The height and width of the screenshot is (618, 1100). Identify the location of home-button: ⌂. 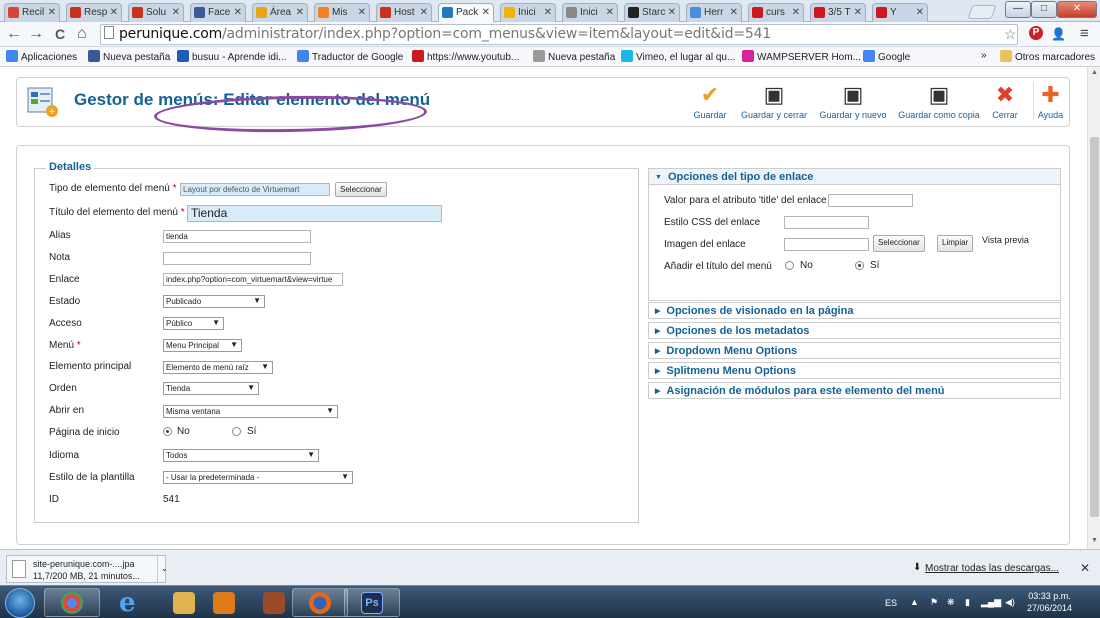
(82, 34).